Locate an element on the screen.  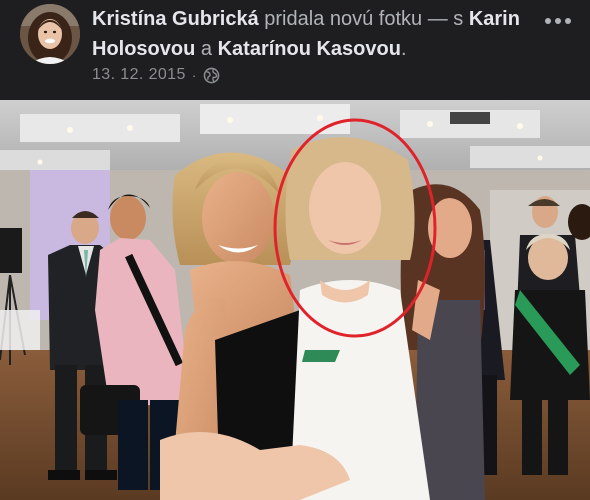
post-meta: 13. 12. 2015 · is located at coordinates (156, 75).